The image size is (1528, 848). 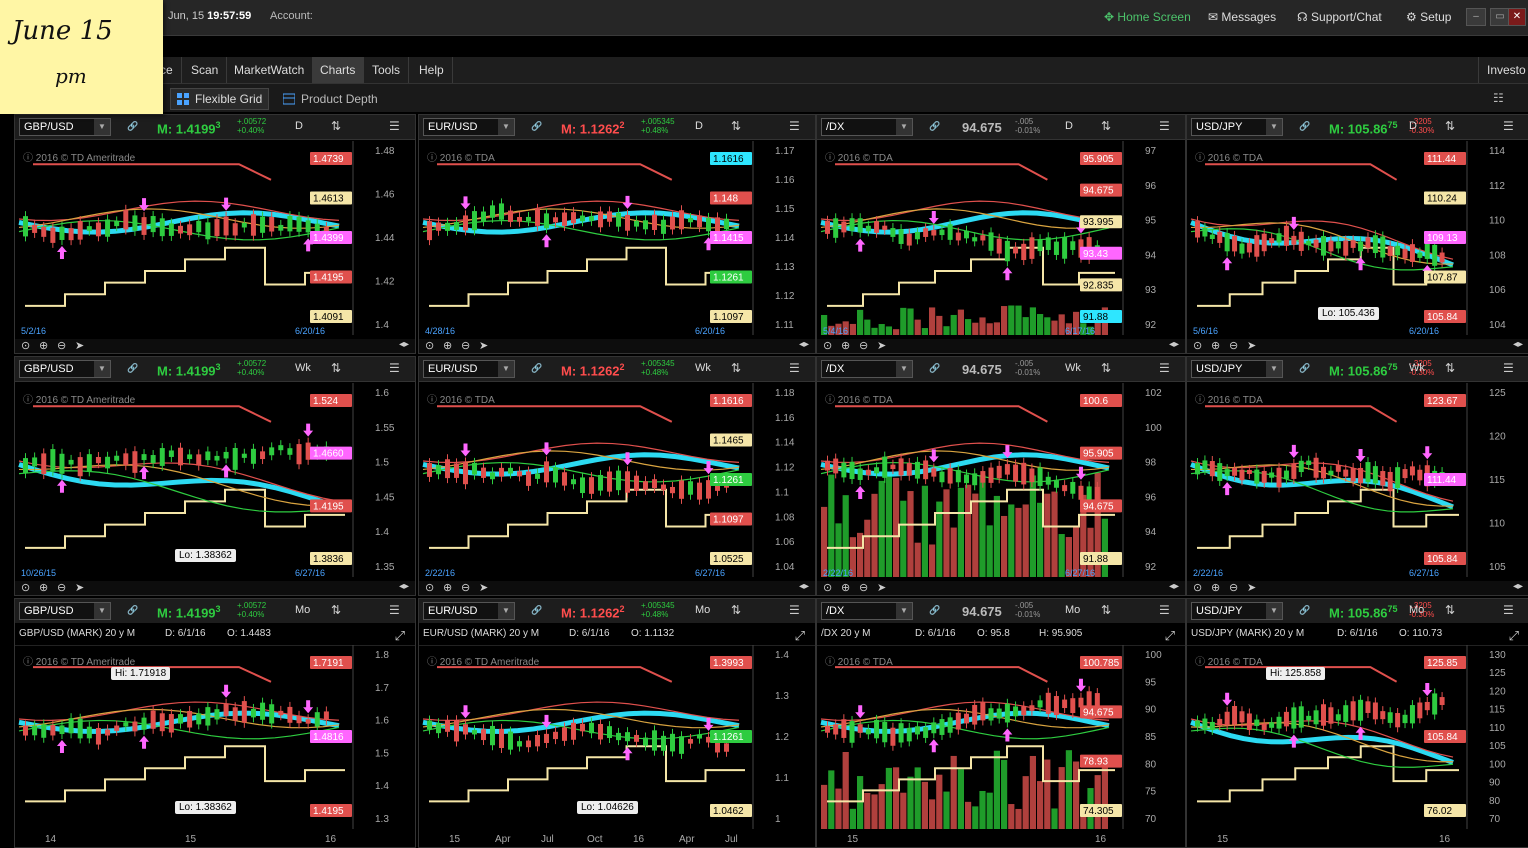 What do you see at coordinates (1001, 746) in the screenshot?
I see `price-chart: 100 95 90 85 80 75 70 100.785 94.675 78.93 74.305` at bounding box center [1001, 746].